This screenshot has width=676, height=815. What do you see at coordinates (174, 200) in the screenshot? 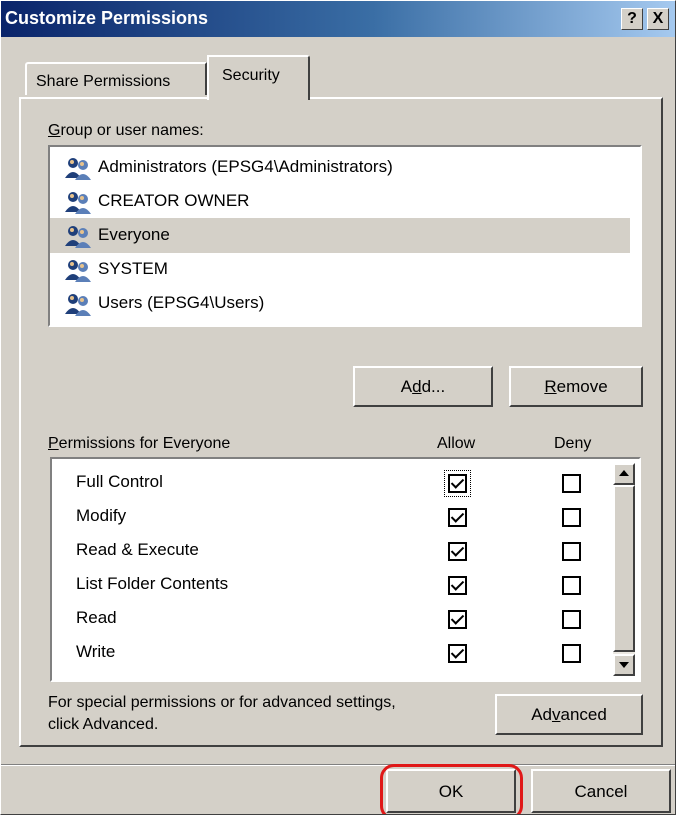
I see `user-name: CREATOR OWNER` at bounding box center [174, 200].